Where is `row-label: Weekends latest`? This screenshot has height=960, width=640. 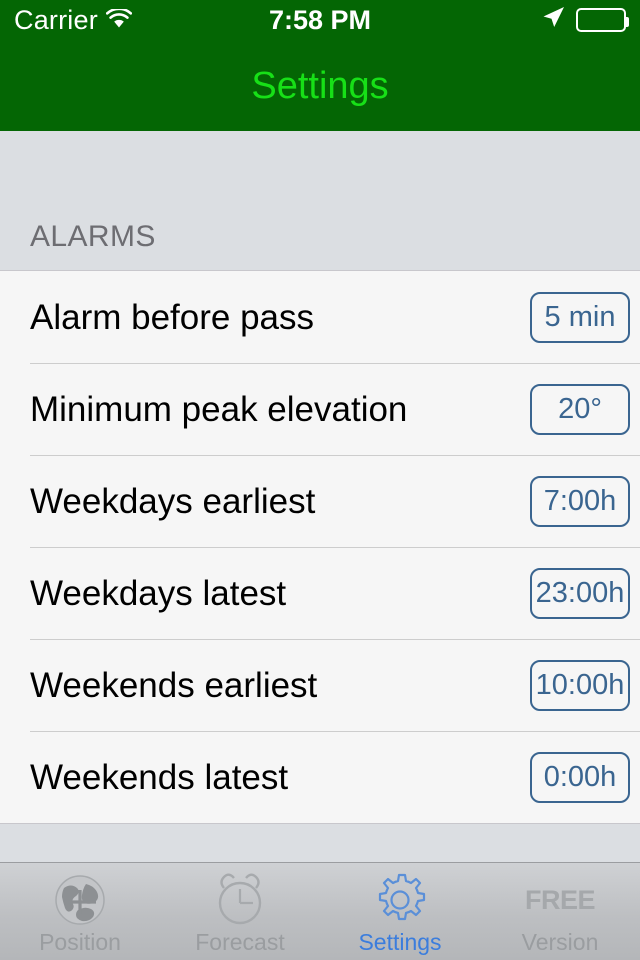
row-label: Weekends latest is located at coordinates (159, 777).